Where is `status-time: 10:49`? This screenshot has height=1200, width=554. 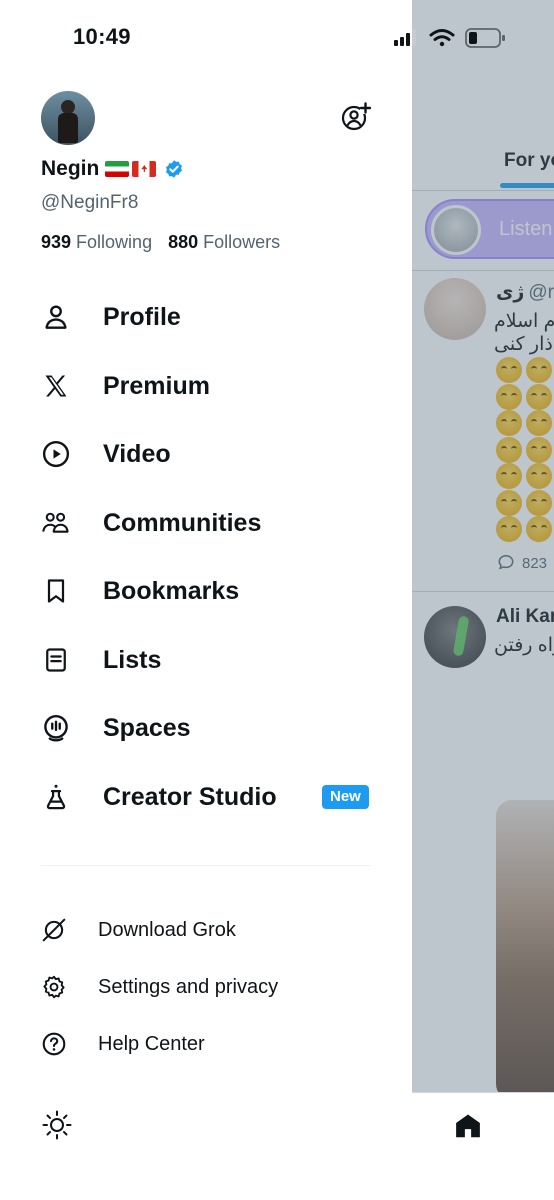 status-time: 10:49 is located at coordinates (102, 36).